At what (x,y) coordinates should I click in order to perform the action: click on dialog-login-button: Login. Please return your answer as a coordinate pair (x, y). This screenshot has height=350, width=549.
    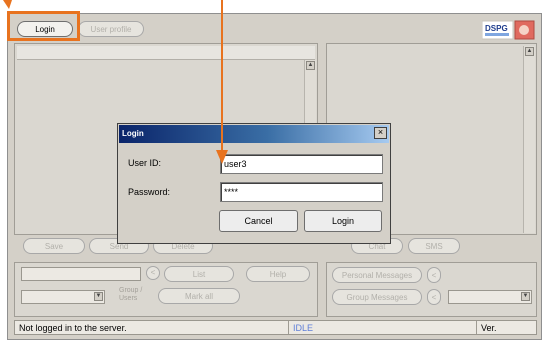
    Looking at the image, I should click on (343, 221).